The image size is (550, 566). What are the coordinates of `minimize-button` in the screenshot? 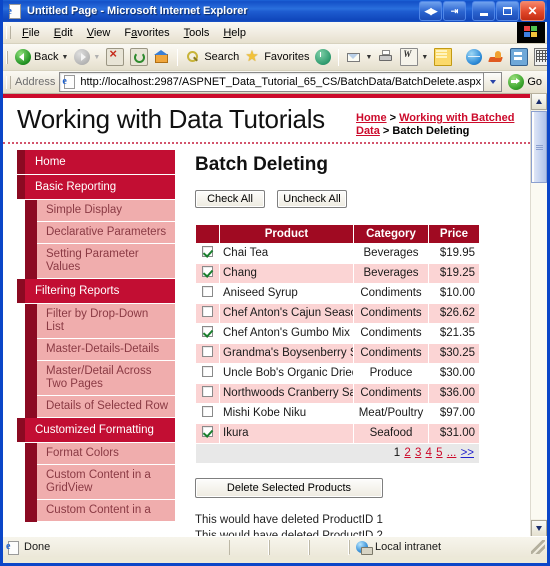 It's located at (483, 11).